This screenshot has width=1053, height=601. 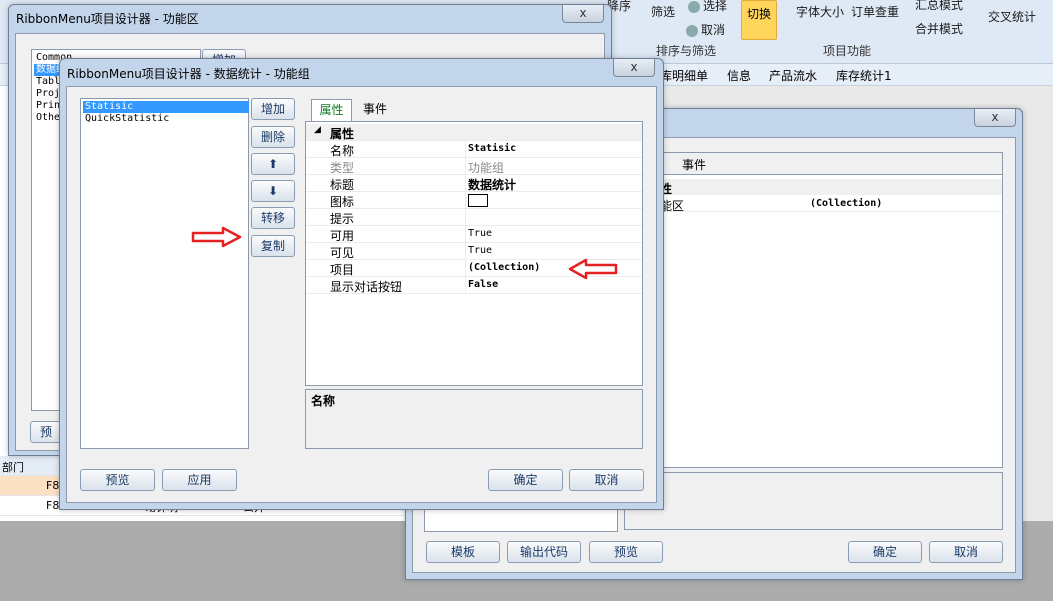 What do you see at coordinates (705, 29) in the screenshot?
I see `cancel-filter-button: 取消` at bounding box center [705, 29].